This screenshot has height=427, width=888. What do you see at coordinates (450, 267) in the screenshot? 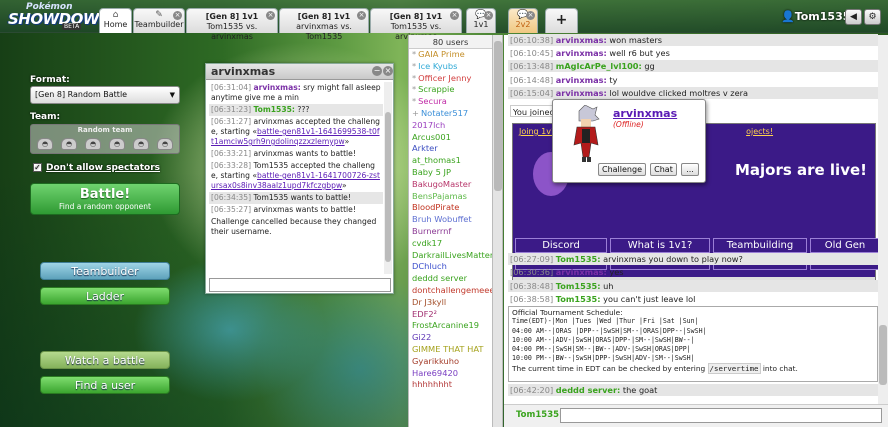
I see `user-list-item: DChluch` at bounding box center [450, 267].